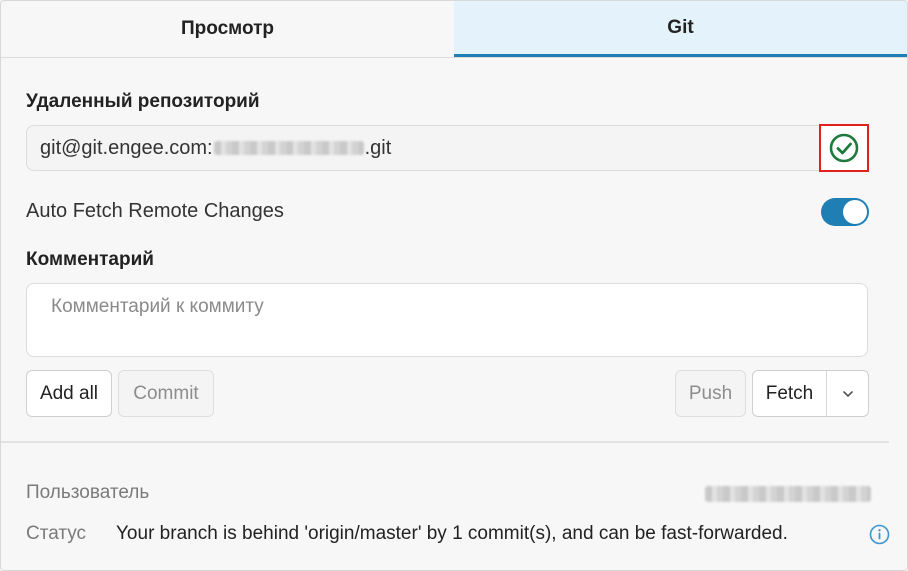 This screenshot has width=908, height=571. What do you see at coordinates (288, 148) in the screenshot?
I see `redacted-repo-name` at bounding box center [288, 148].